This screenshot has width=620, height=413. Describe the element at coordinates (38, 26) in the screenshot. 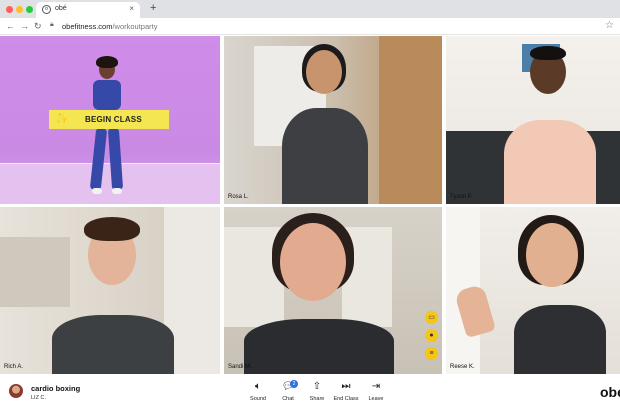

I see `reload-icon: ↻` at that location.